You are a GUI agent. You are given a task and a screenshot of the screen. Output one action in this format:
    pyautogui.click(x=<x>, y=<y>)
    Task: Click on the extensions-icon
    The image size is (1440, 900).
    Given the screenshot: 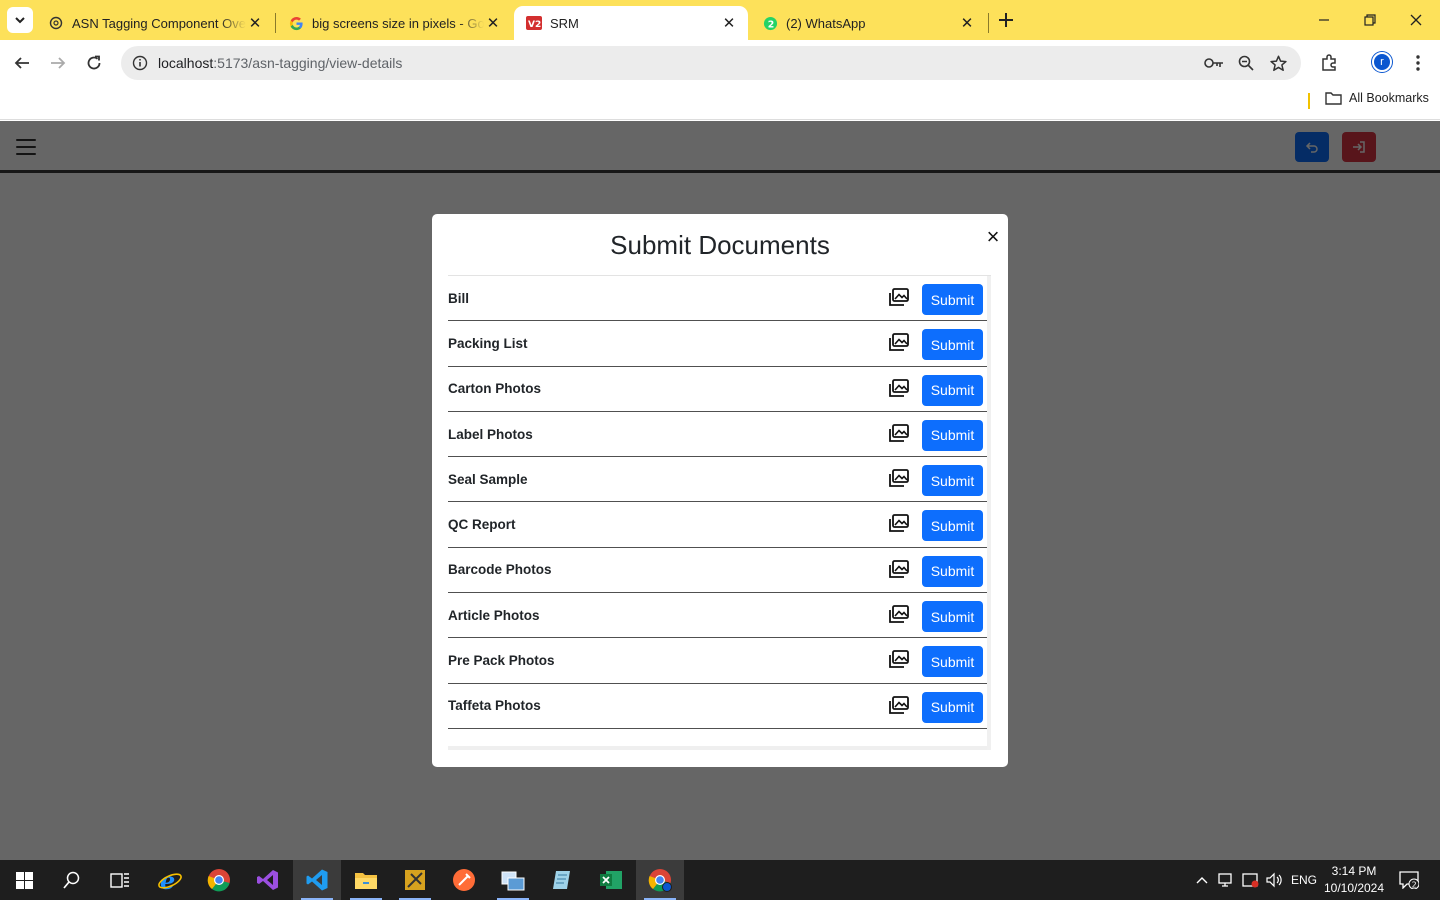 What is the action you would take?
    pyautogui.click(x=1329, y=63)
    